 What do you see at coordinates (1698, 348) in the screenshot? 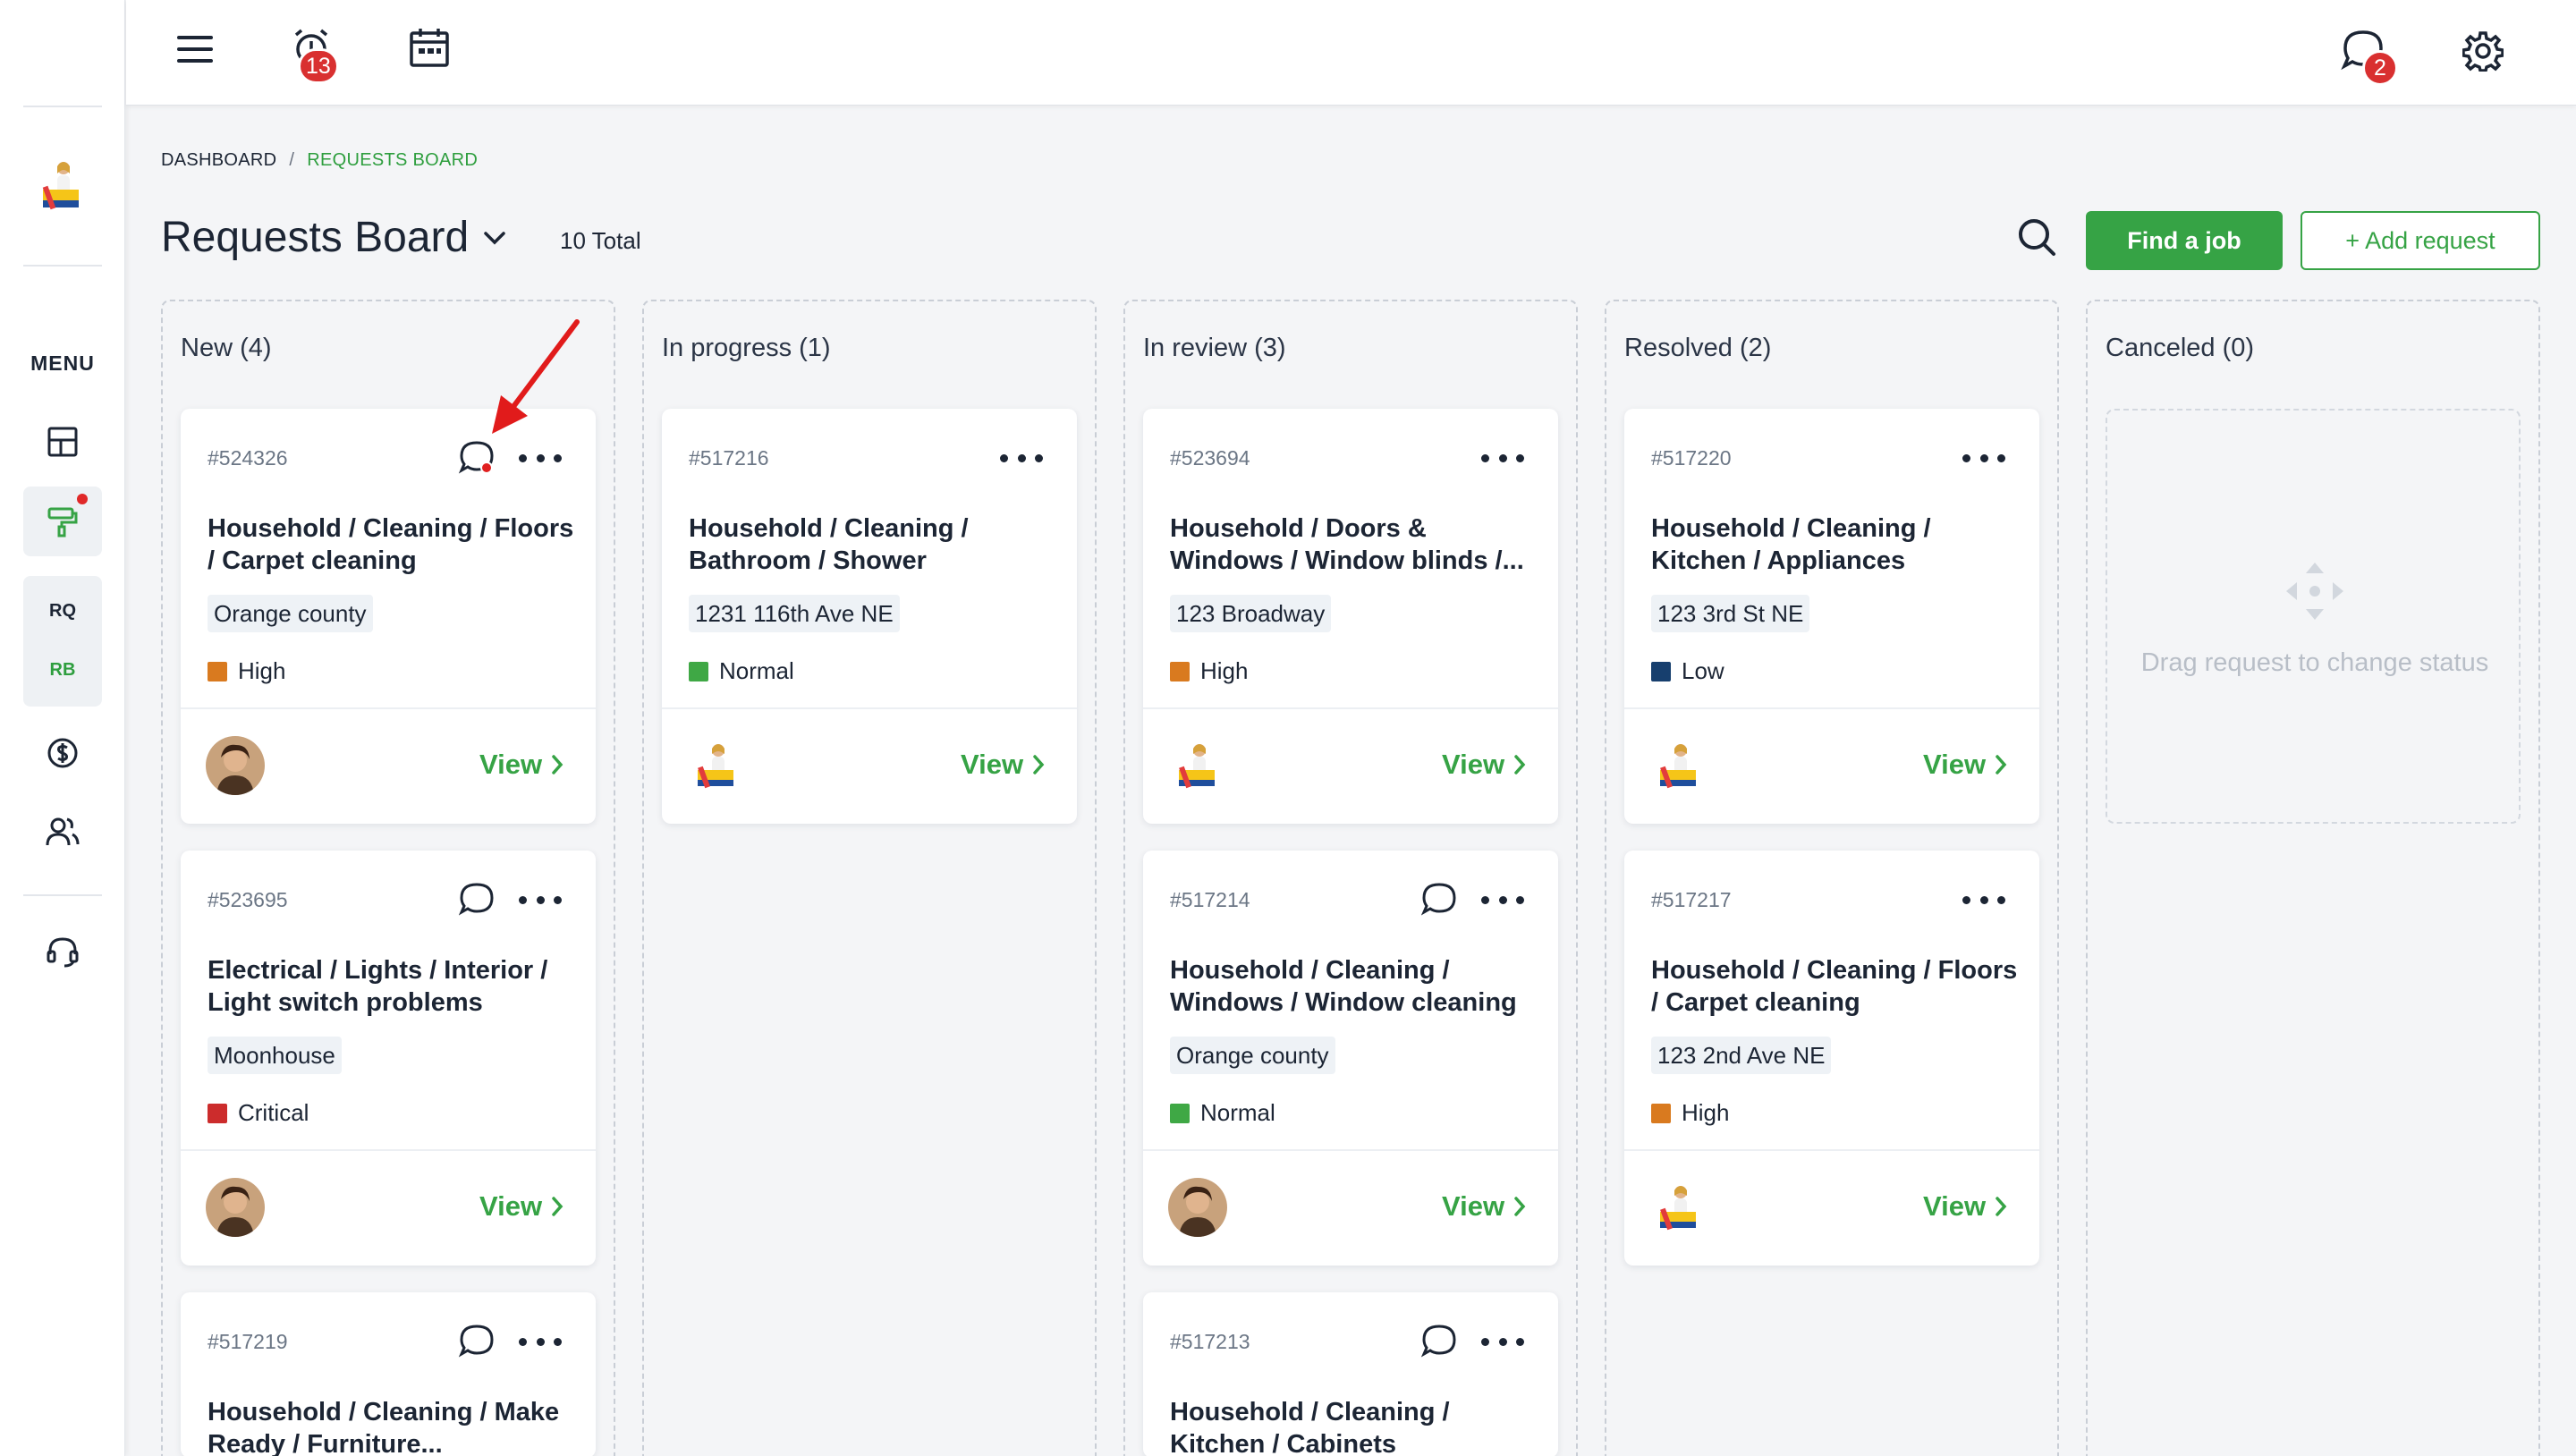
I see `column-title: Resolved (2)` at bounding box center [1698, 348].